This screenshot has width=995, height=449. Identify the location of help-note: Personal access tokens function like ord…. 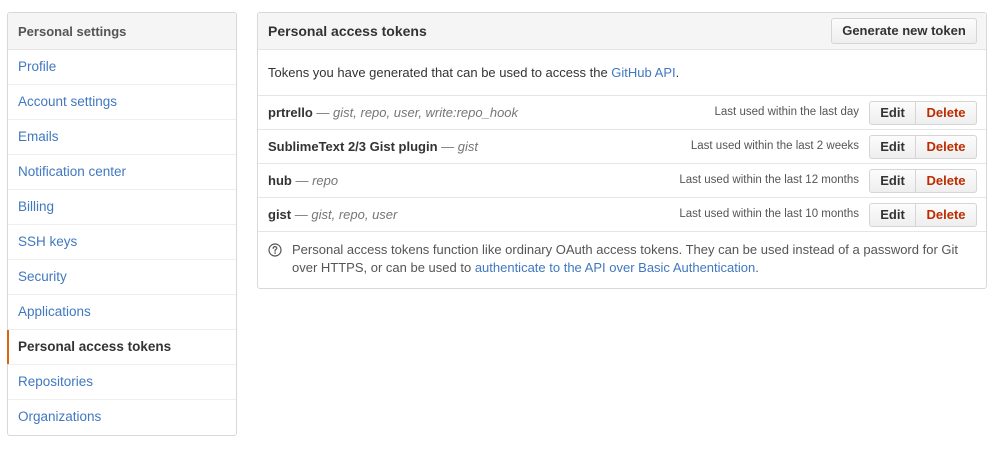
(622, 260).